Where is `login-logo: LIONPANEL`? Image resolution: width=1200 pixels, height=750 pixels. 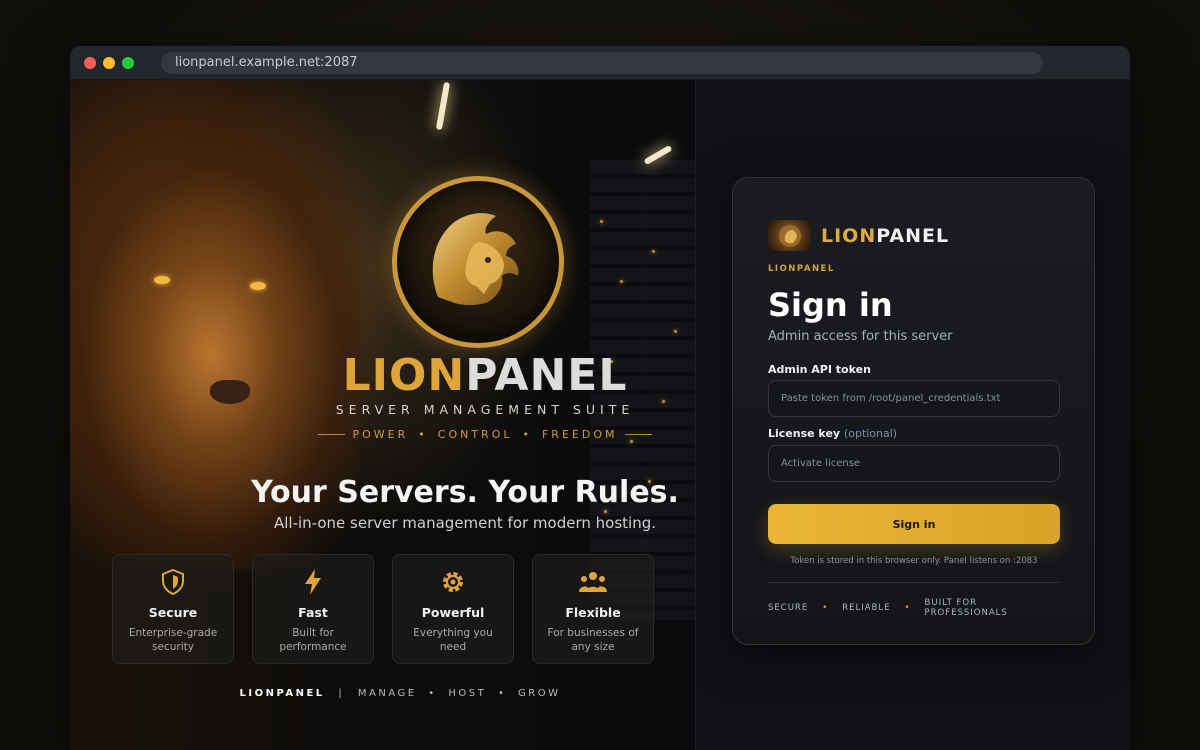
login-logo: LIONPANEL is located at coordinates (858, 235).